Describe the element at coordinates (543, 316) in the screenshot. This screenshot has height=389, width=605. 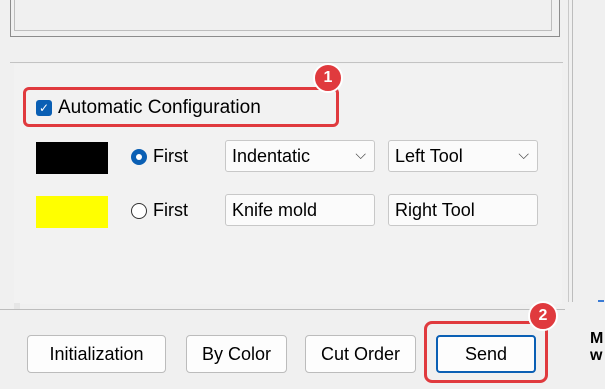
I see `callout-badge-2: 2` at that location.